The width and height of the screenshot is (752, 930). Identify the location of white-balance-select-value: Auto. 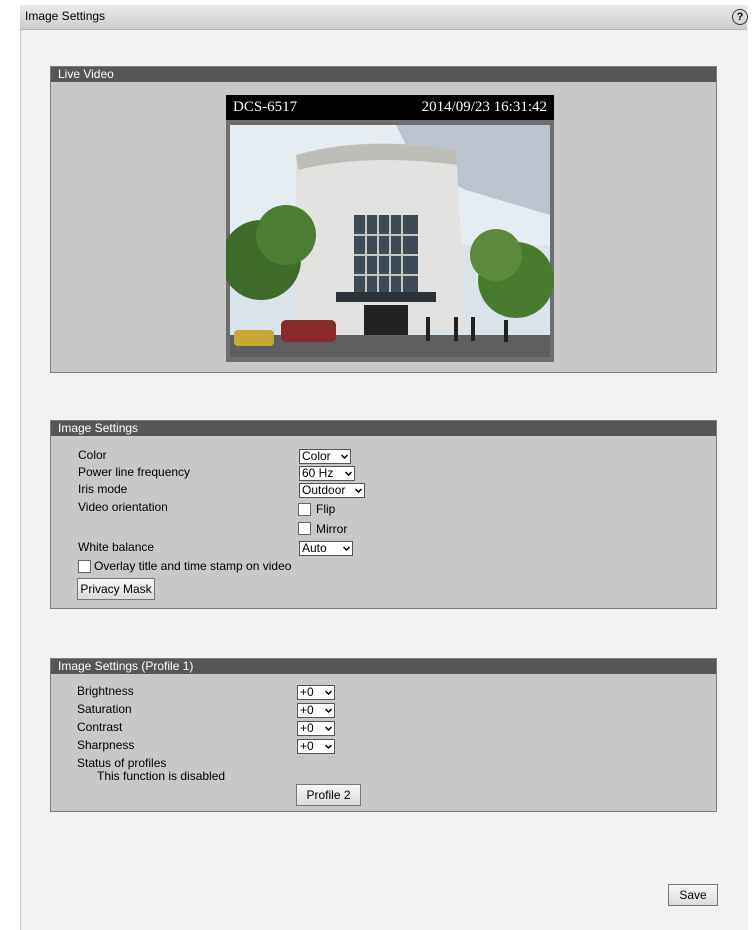
(314, 548).